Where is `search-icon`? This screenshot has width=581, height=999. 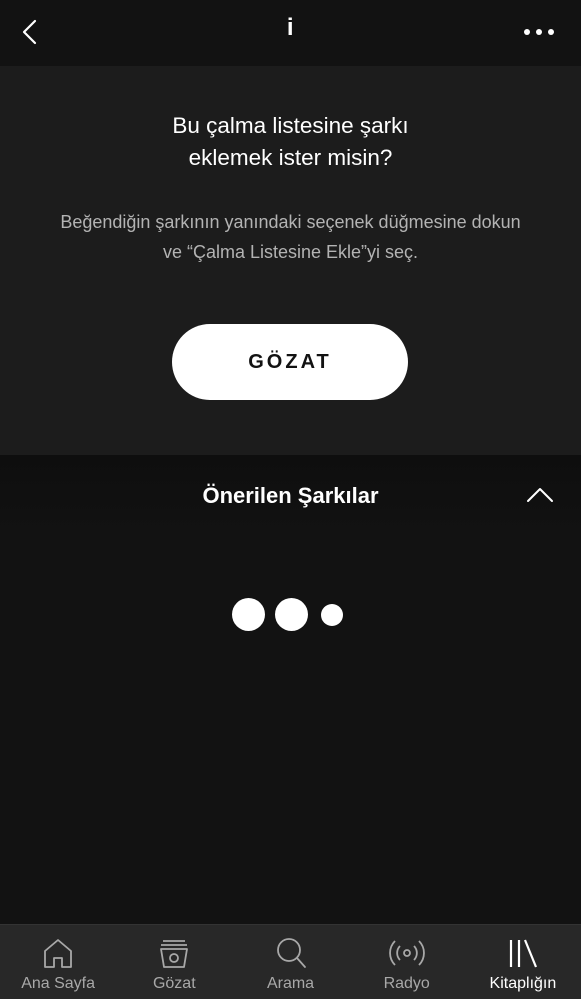
search-icon is located at coordinates (291, 953).